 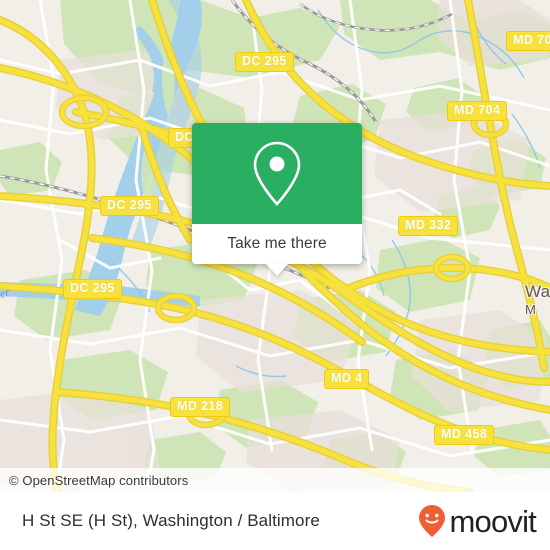 What do you see at coordinates (275, 480) in the screenshot?
I see `map-attribution-bar: © OpenStreetMap contributors` at bounding box center [275, 480].